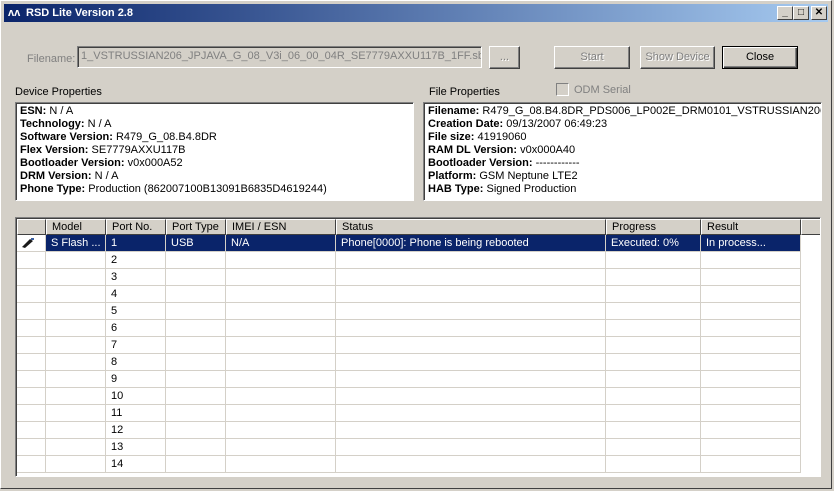 This screenshot has width=834, height=491. I want to click on device-prop-value: v0x000A52, so click(153, 163).